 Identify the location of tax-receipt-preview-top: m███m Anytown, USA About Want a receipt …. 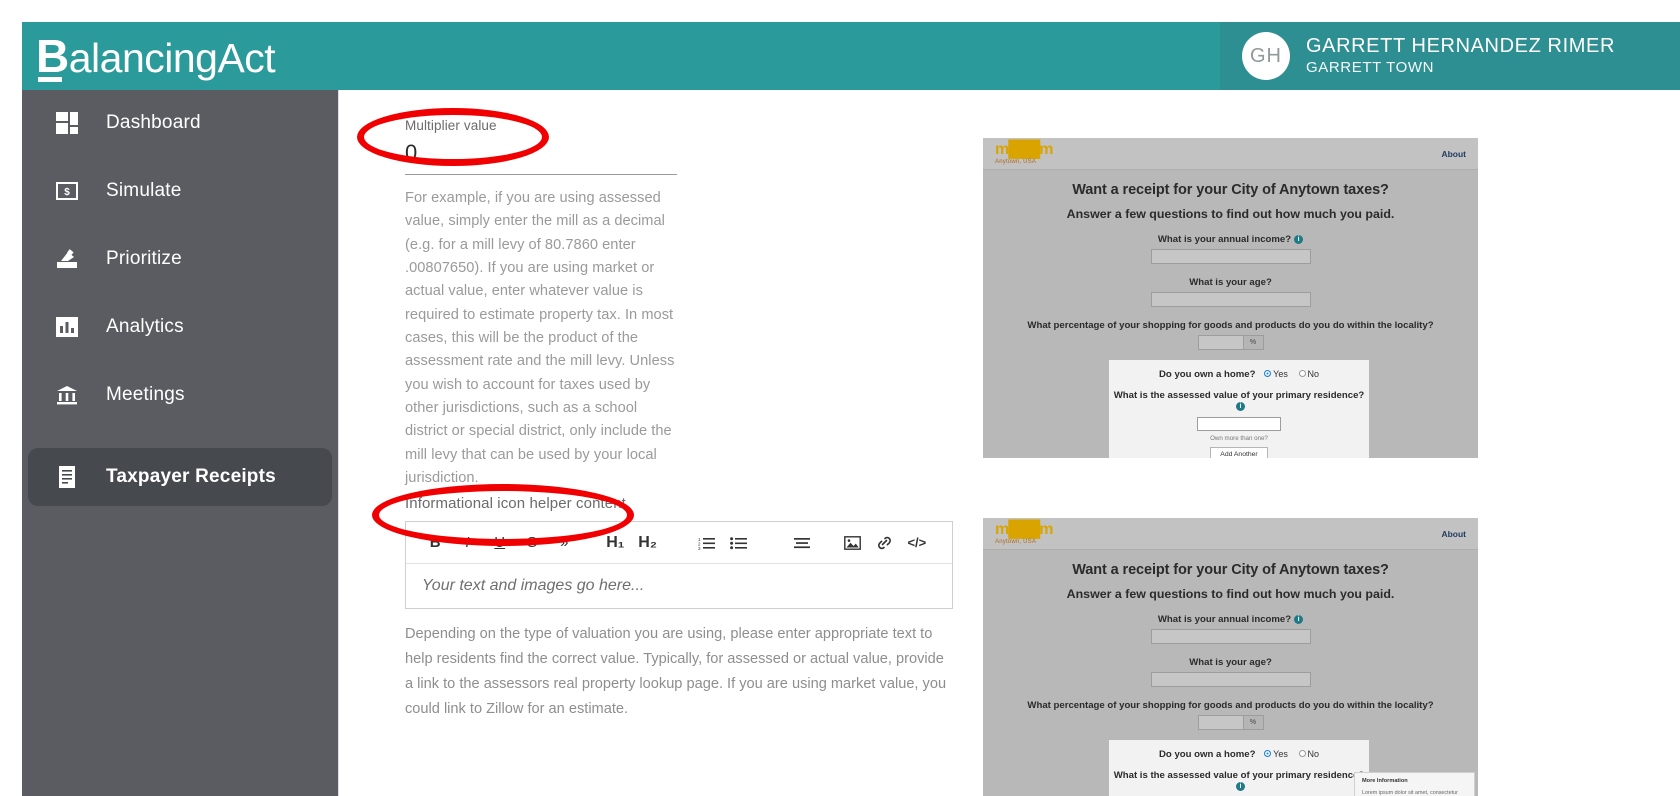
(1230, 298).